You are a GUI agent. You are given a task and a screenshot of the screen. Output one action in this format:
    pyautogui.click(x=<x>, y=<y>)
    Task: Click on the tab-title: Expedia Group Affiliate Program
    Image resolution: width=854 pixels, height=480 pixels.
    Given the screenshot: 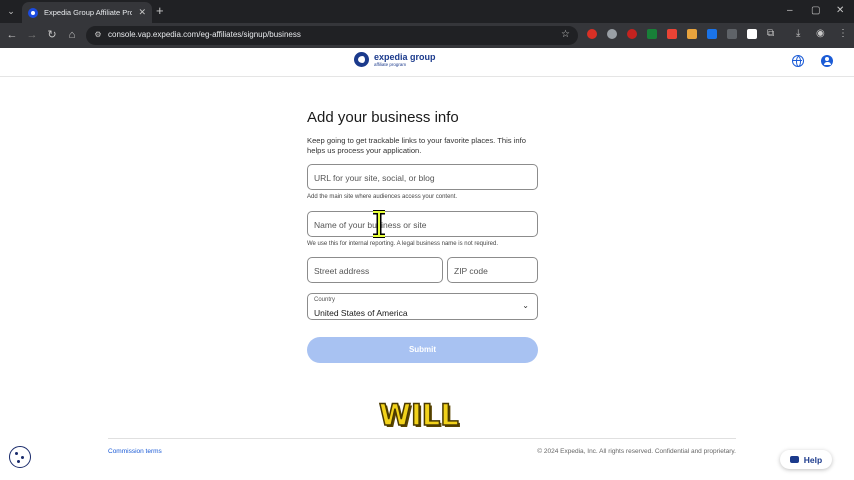 What is the action you would take?
    pyautogui.click(x=88, y=12)
    